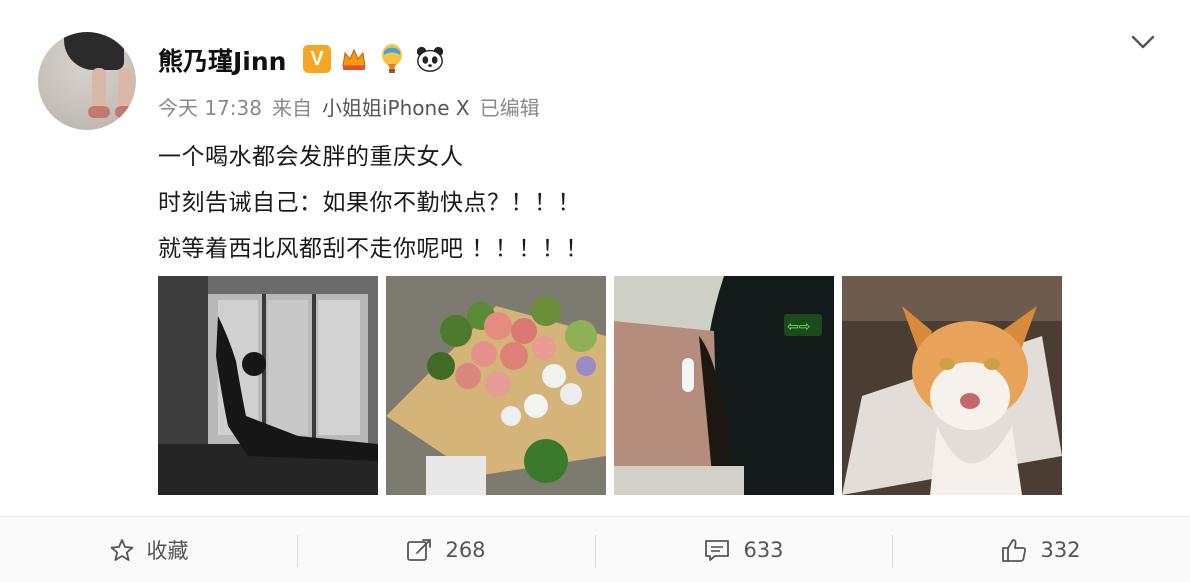 This screenshot has width=1190, height=582. I want to click on post-text-line: 就等着西北风都刮不走你呢吧 ！！！！！, so click(373, 249).